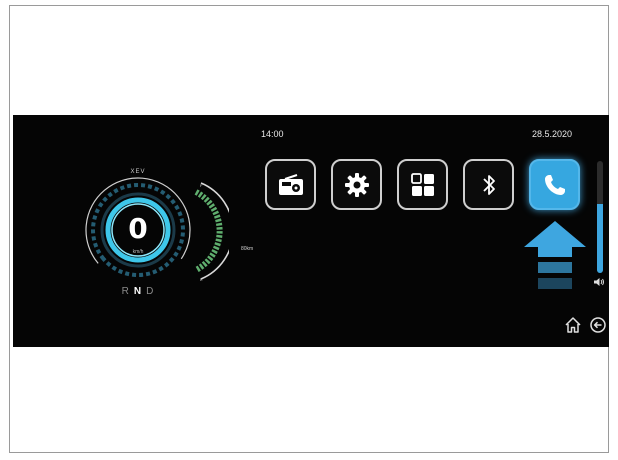 The height and width of the screenshot is (460, 618). I want to click on volume-slider, so click(600, 217).